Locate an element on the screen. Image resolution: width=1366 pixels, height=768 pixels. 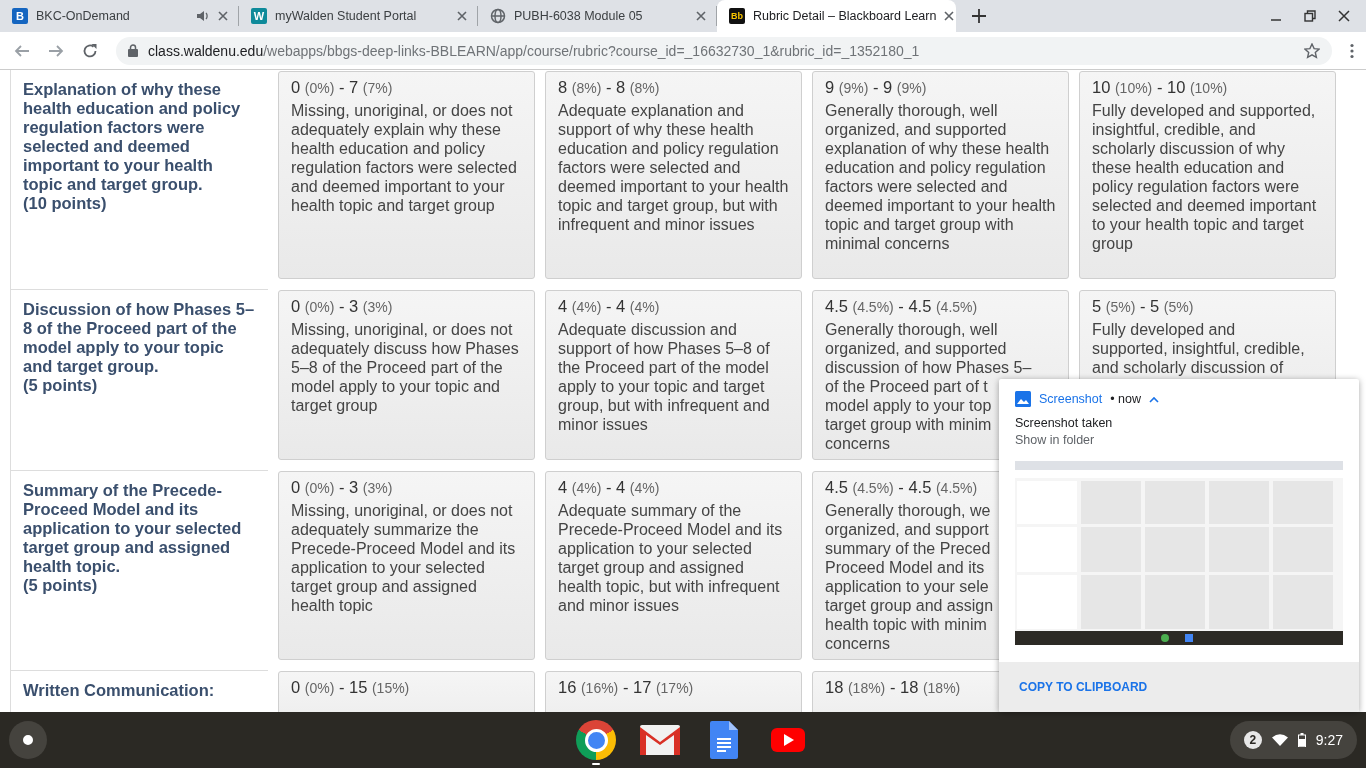
score-range: 16 (16%) - 17 (17%) is located at coordinates (626, 687).